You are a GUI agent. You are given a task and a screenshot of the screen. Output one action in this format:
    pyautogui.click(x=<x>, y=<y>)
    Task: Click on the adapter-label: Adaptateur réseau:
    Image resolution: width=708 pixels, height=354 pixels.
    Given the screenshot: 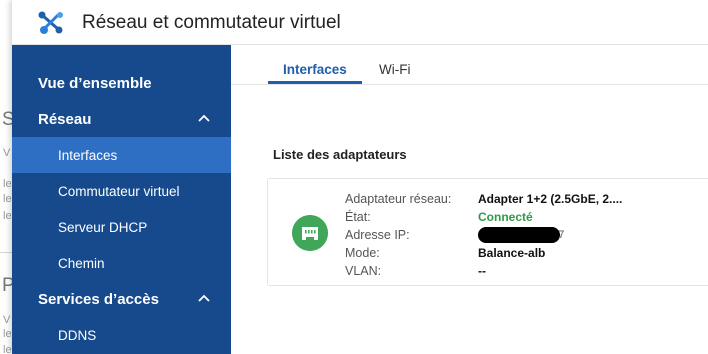 What is the action you would take?
    pyautogui.click(x=398, y=199)
    